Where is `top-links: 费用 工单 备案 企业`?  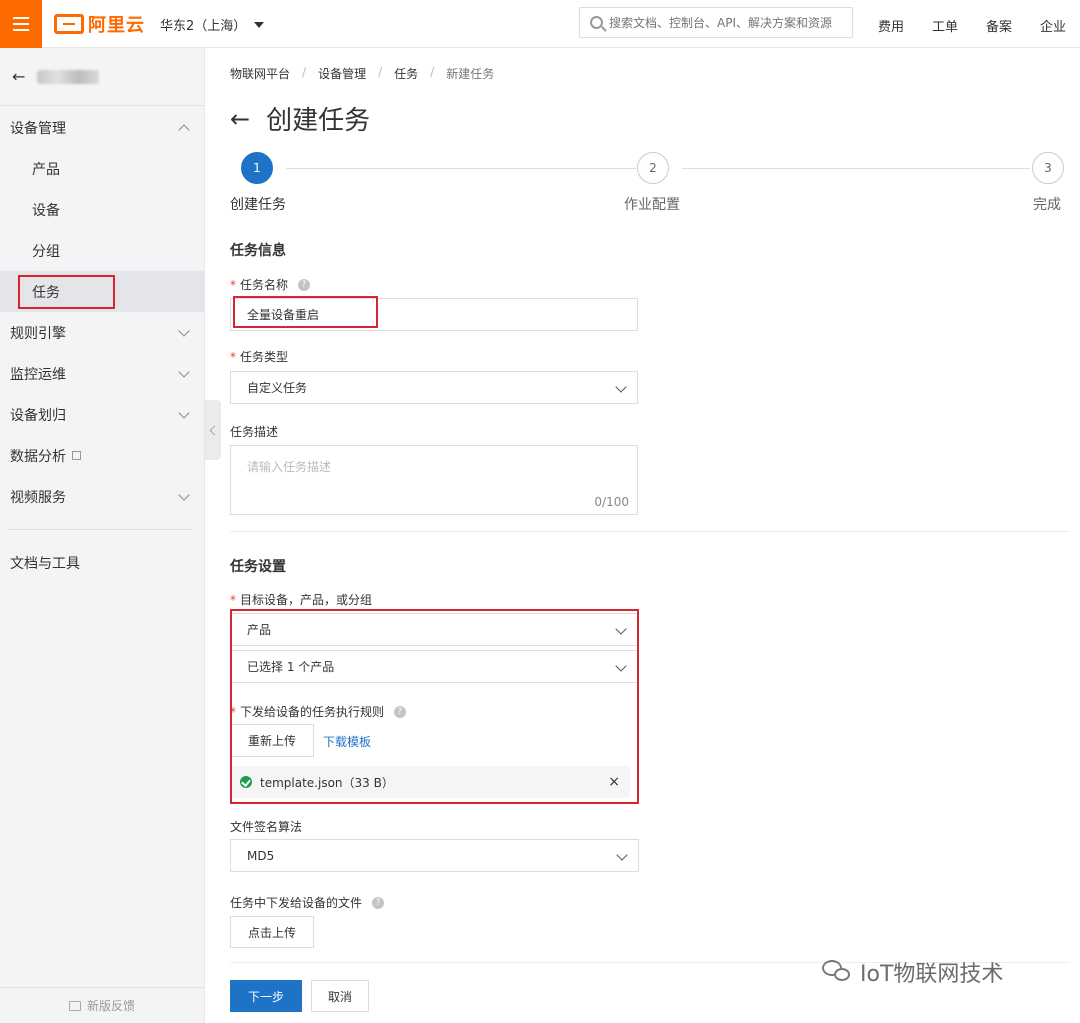
top-links: 费用 工单 备案 企业 is located at coordinates (972, 25).